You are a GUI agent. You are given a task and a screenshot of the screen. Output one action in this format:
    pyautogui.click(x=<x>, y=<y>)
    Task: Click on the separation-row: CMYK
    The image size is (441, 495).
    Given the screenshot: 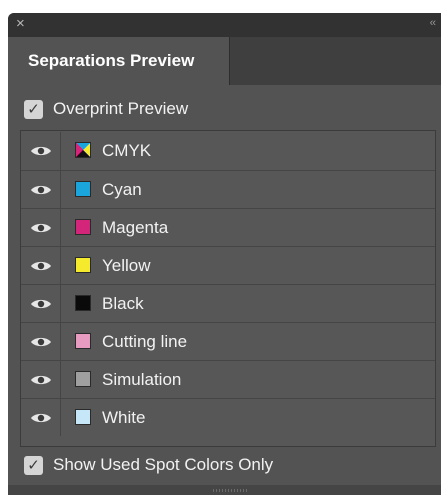 What is the action you would take?
    pyautogui.click(x=228, y=151)
    